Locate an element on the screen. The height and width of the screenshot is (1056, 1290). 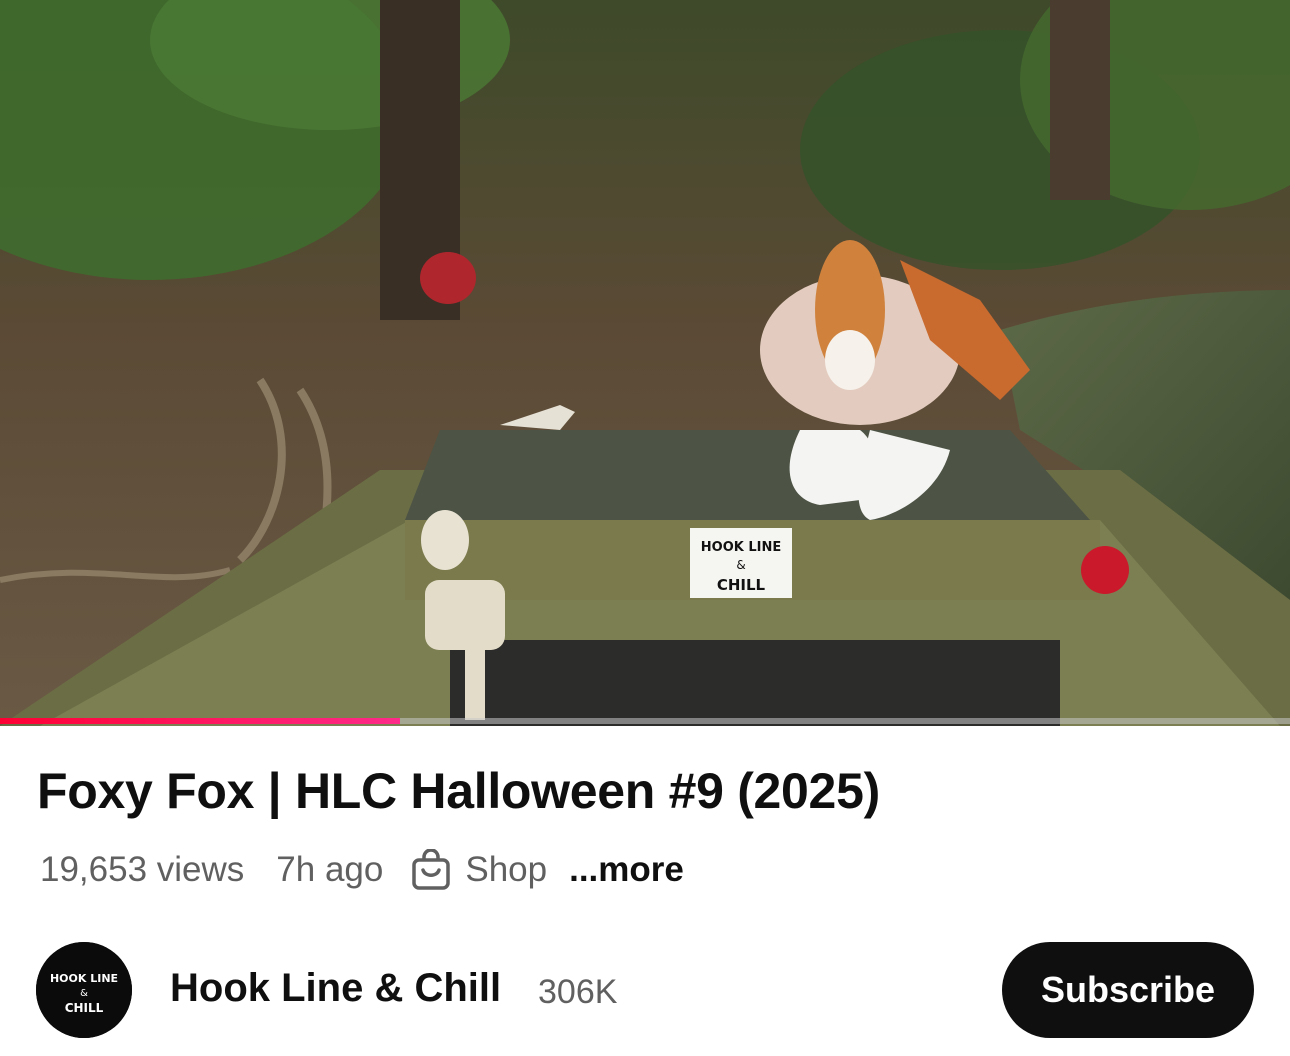
view-count: 19,653 views is located at coordinates (142, 869).